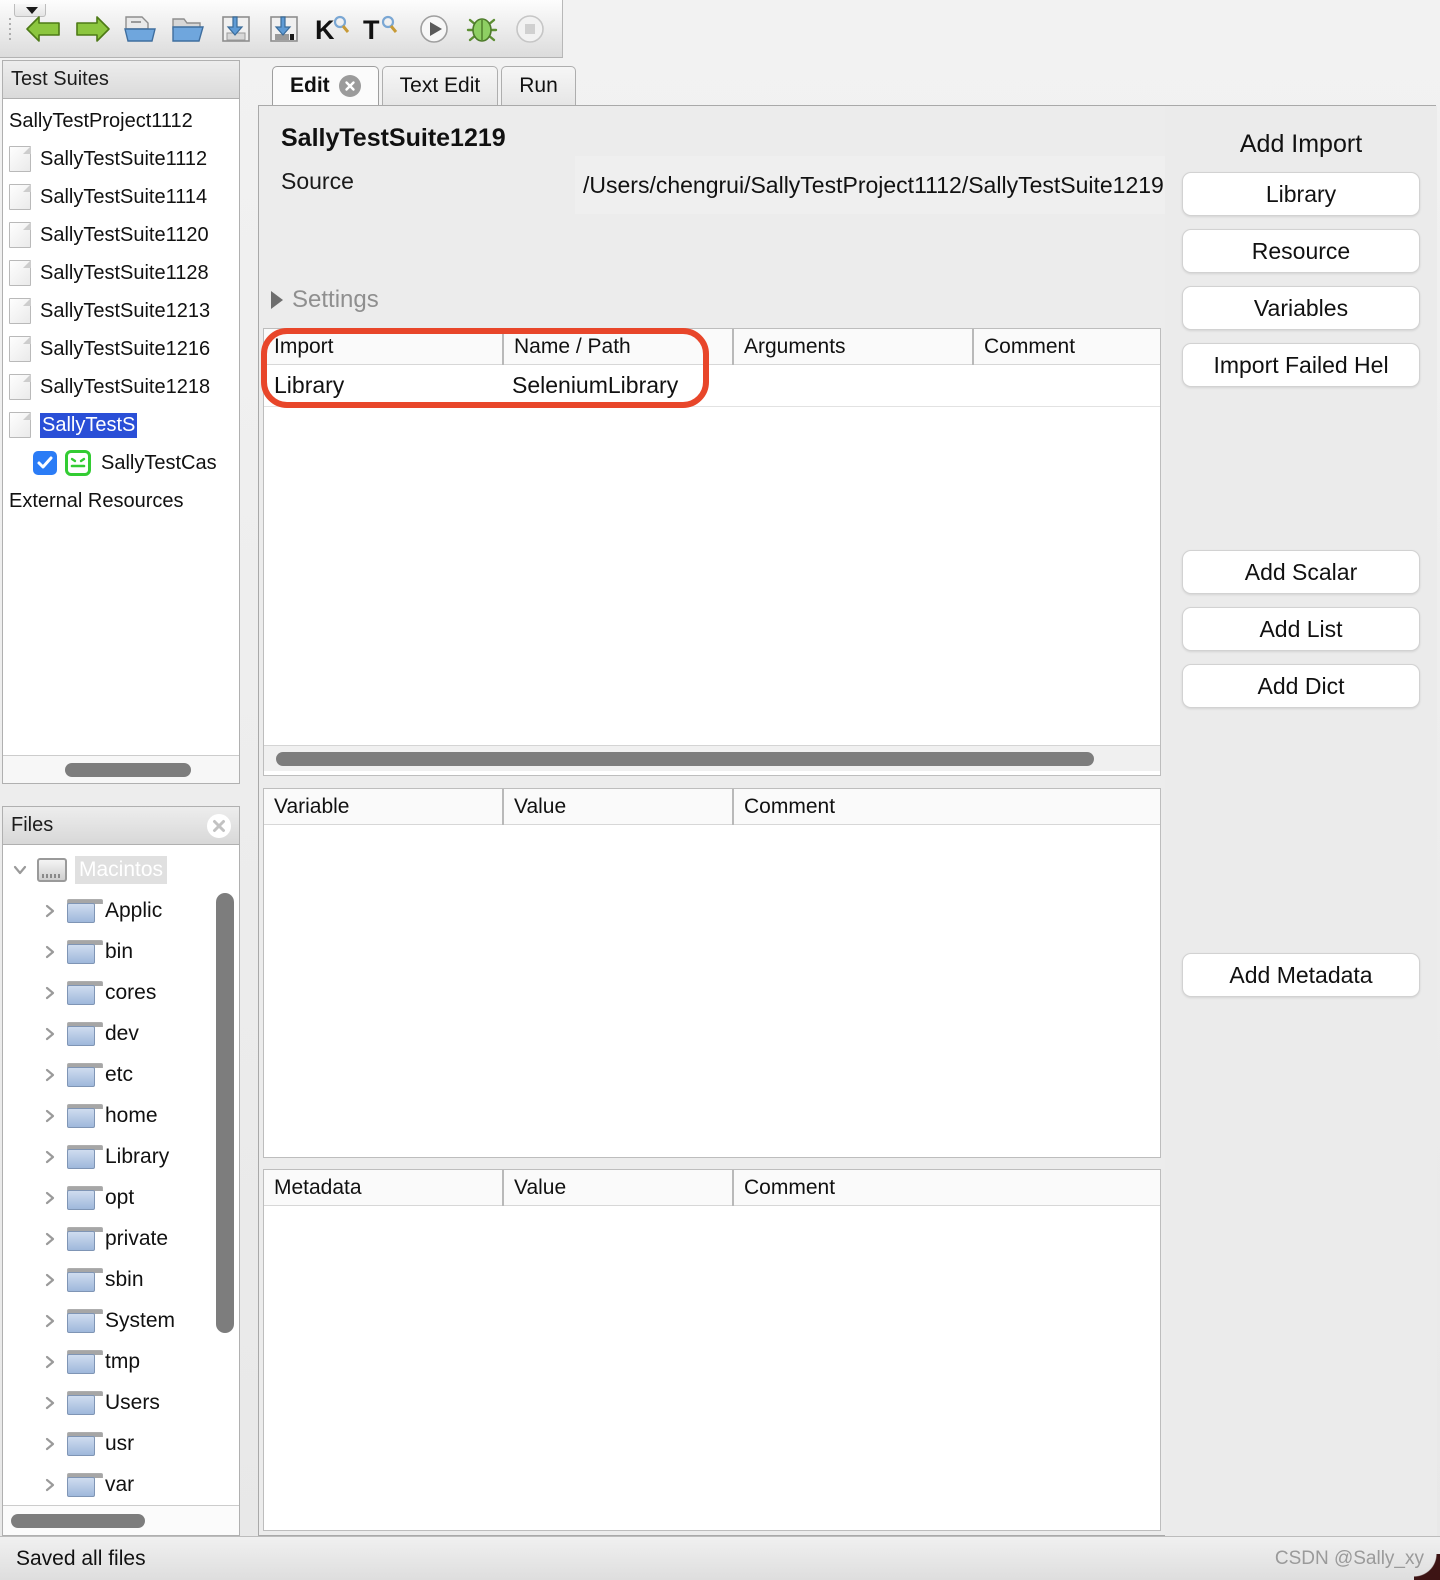  Describe the element at coordinates (685, 758) in the screenshot. I see `import-table-scroll-thumb` at that location.